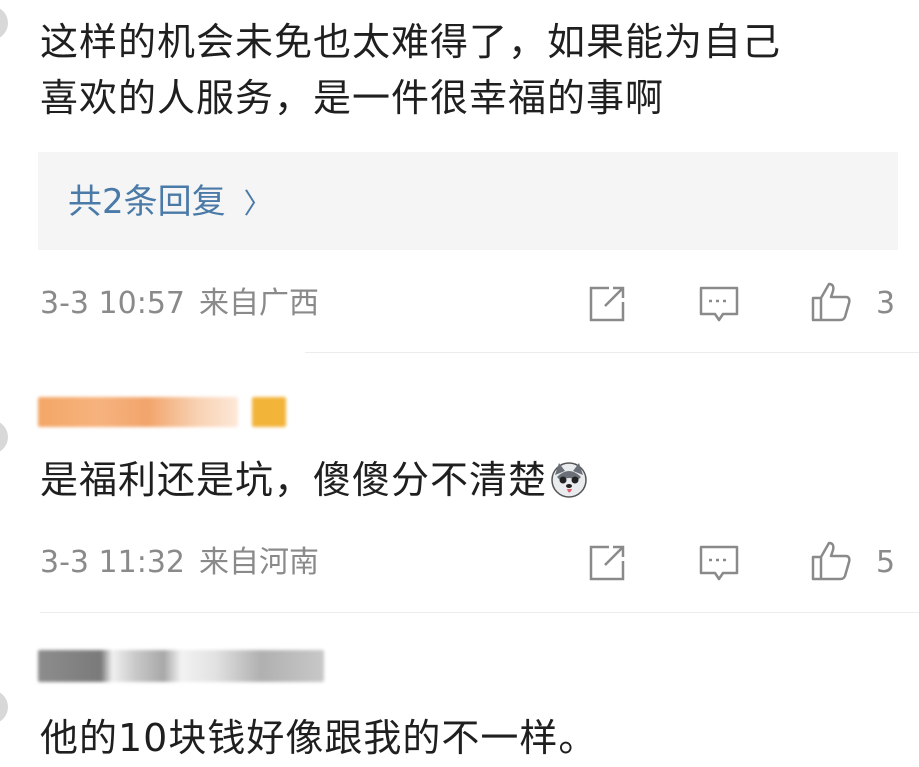 The width and height of the screenshot is (919, 767). Describe the element at coordinates (257, 203) in the screenshot. I see `chevron-right-icon: 〉` at that location.